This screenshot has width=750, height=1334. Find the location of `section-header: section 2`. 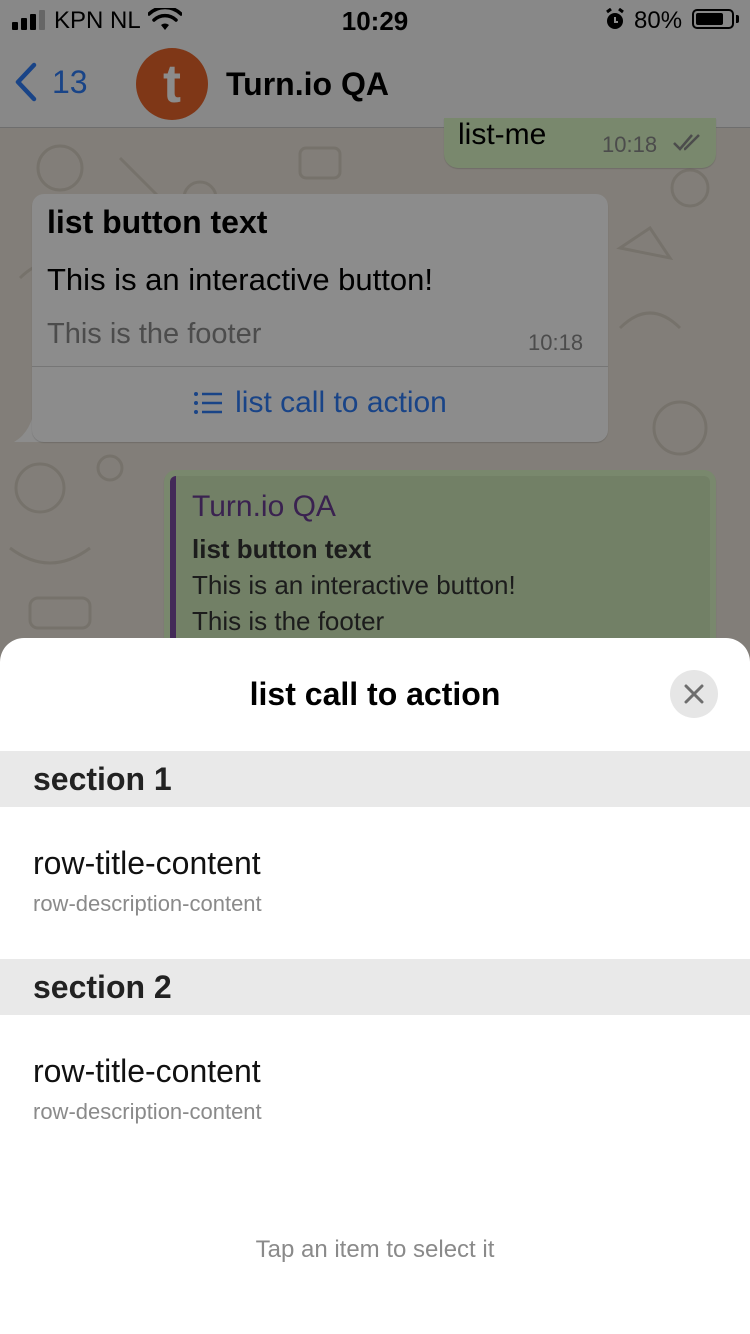

section-header: section 2 is located at coordinates (375, 987).